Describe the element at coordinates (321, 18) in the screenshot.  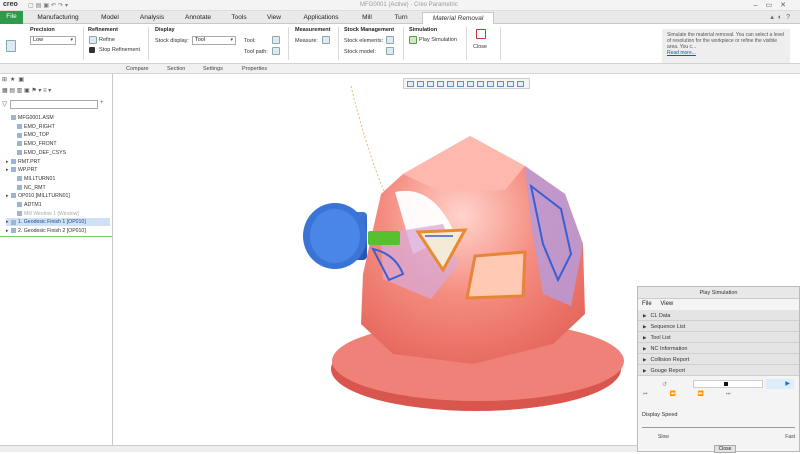
I see `tab-applications: Applications` at that location.